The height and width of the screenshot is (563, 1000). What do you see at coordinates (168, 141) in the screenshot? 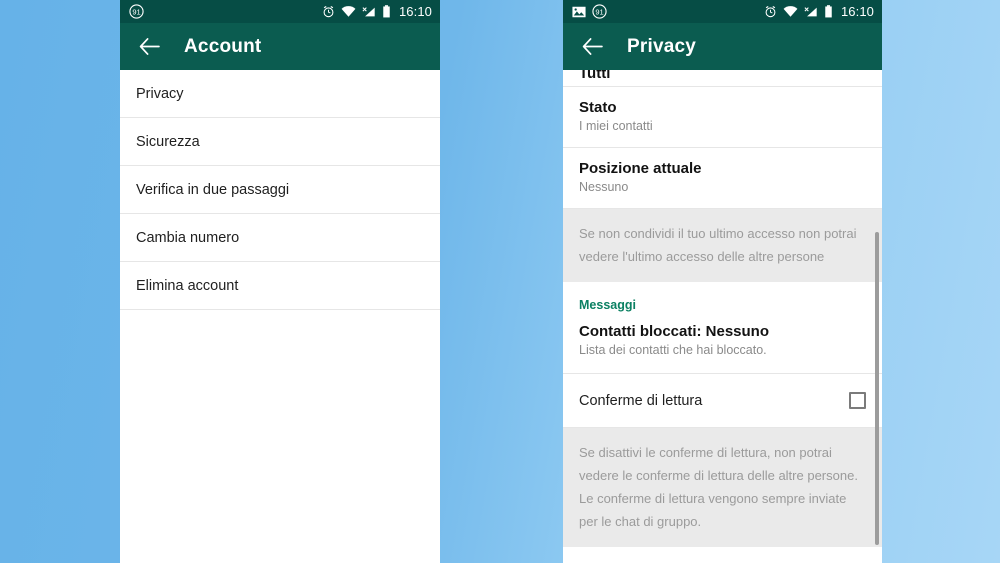
I see `list-item-label: Sicurezza` at bounding box center [168, 141].